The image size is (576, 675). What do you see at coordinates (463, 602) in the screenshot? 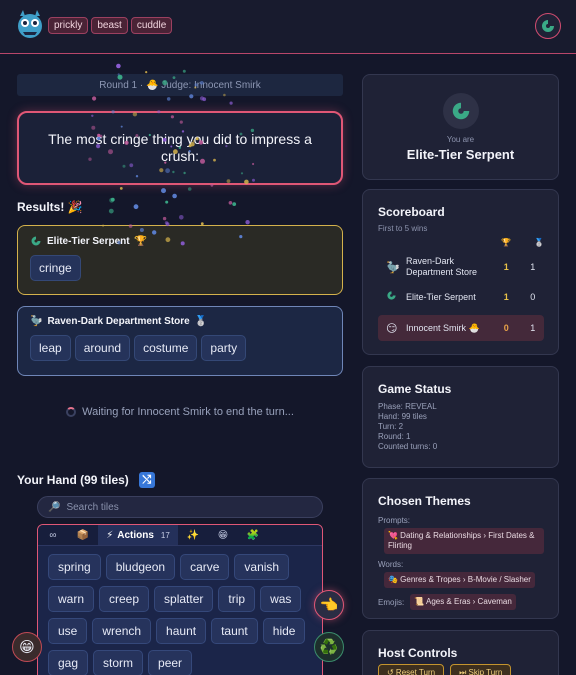
I see `emojis-theme: 📜 Ages & Eras › Caveman` at bounding box center [463, 602].